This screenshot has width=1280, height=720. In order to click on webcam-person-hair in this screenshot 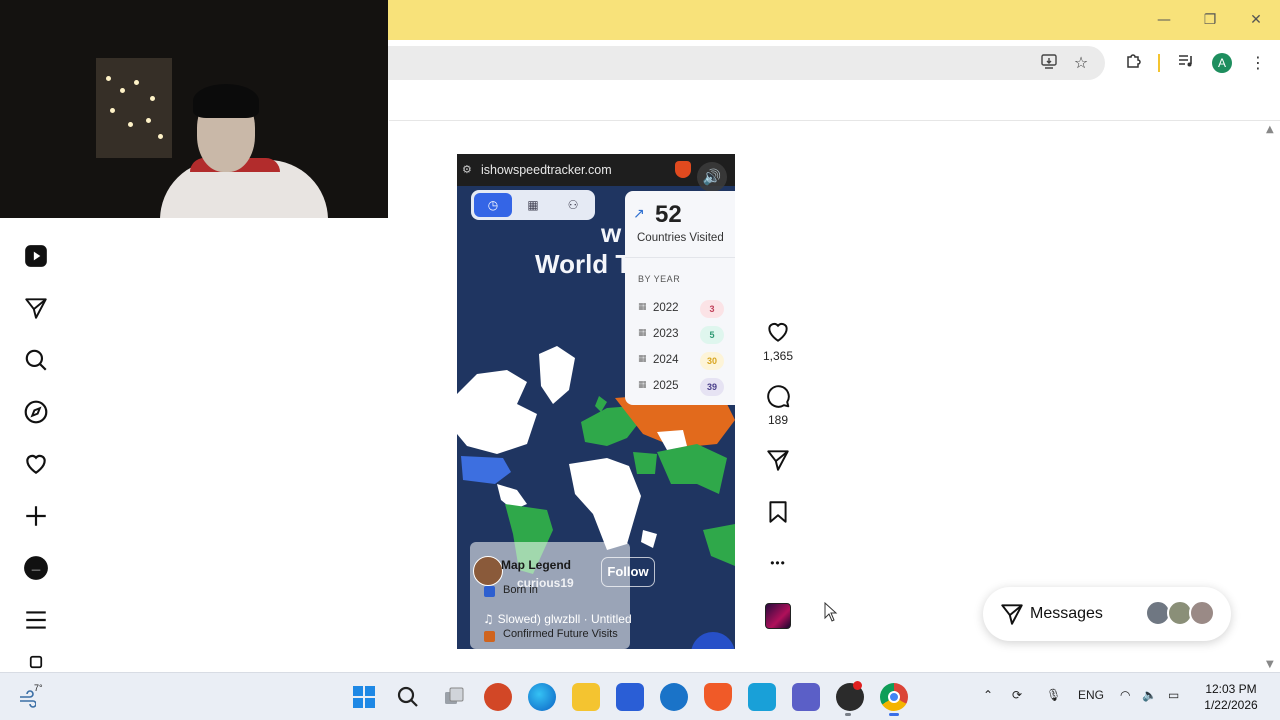, I will do `click(226, 101)`.